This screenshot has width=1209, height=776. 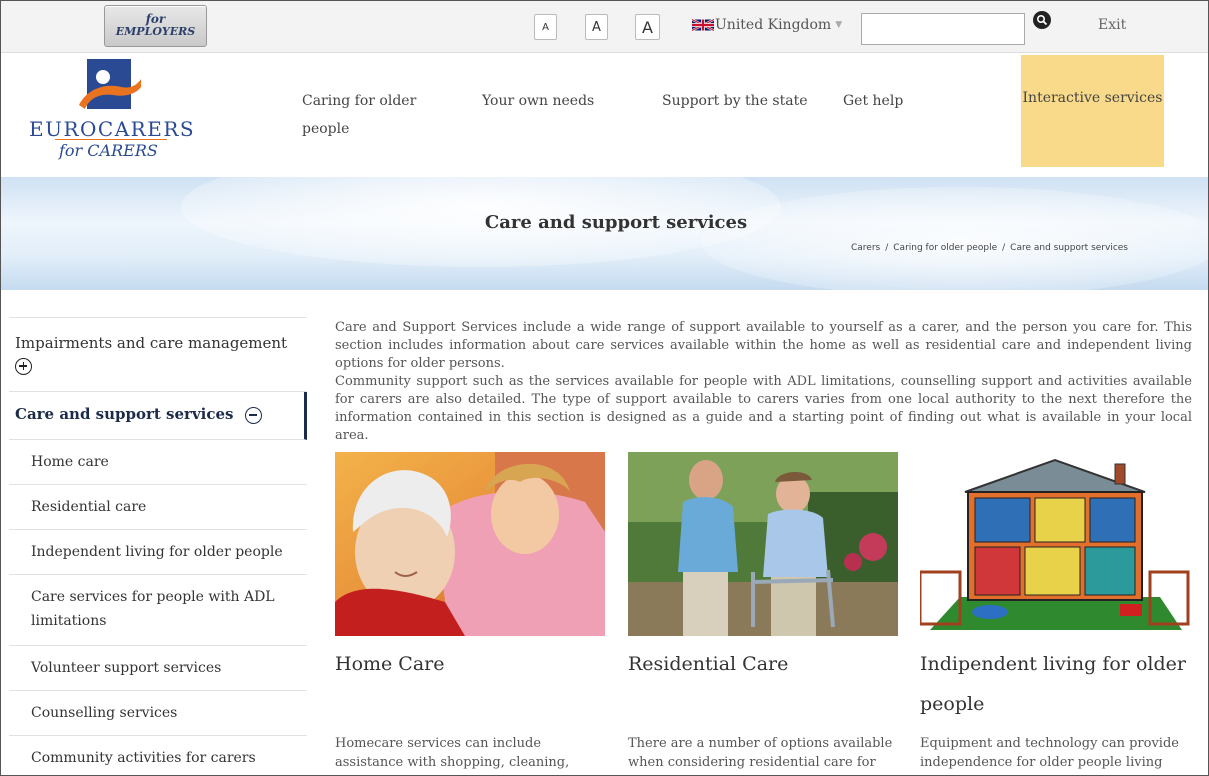 I want to click on page-title: Care and support services, so click(x=616, y=222).